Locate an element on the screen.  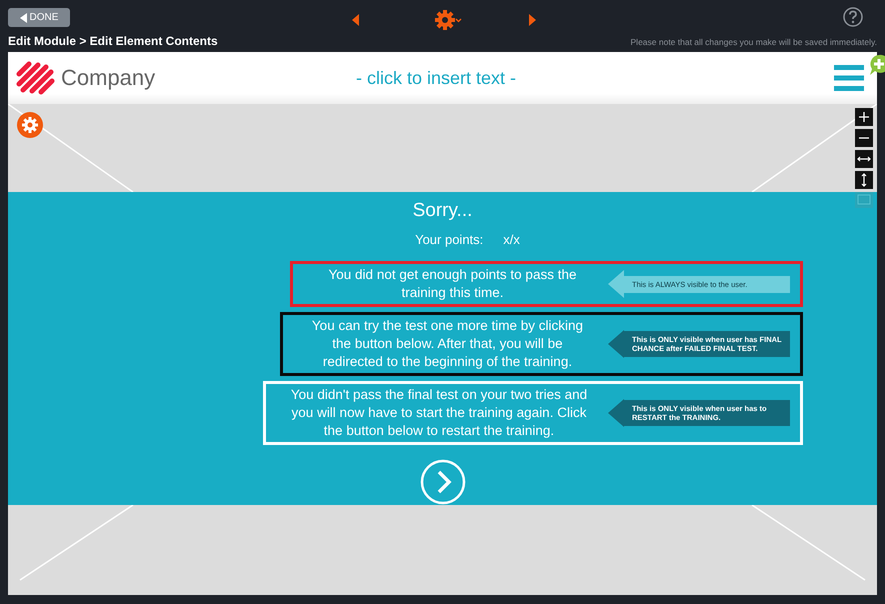
next-button is located at coordinates (443, 482).